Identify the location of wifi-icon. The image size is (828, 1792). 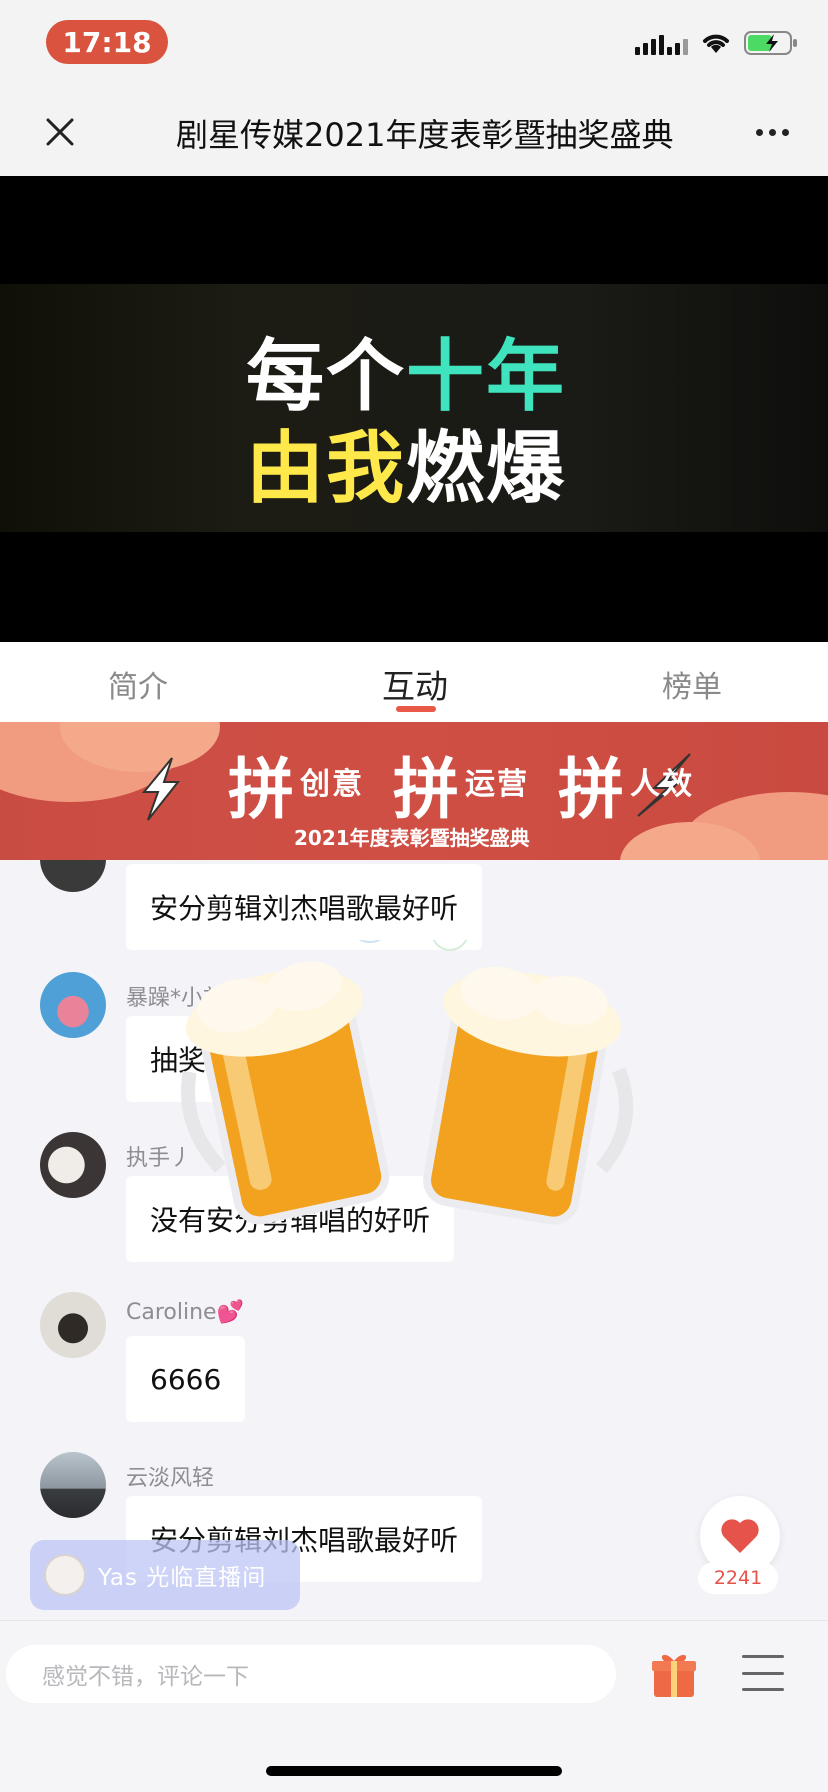
(716, 43).